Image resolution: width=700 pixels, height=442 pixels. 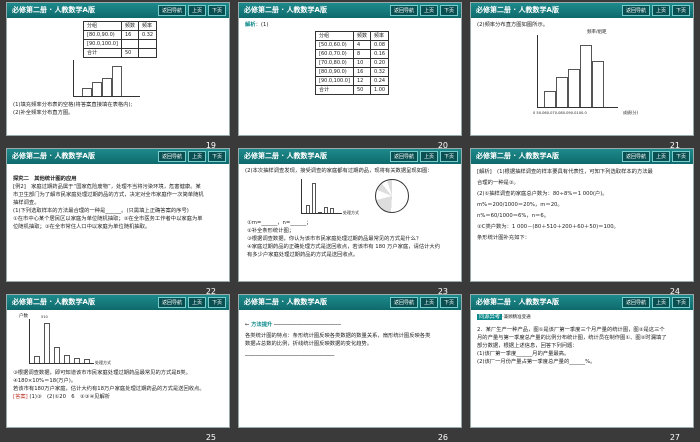 I want to click on badge: 同源异考, so click(x=490, y=317).